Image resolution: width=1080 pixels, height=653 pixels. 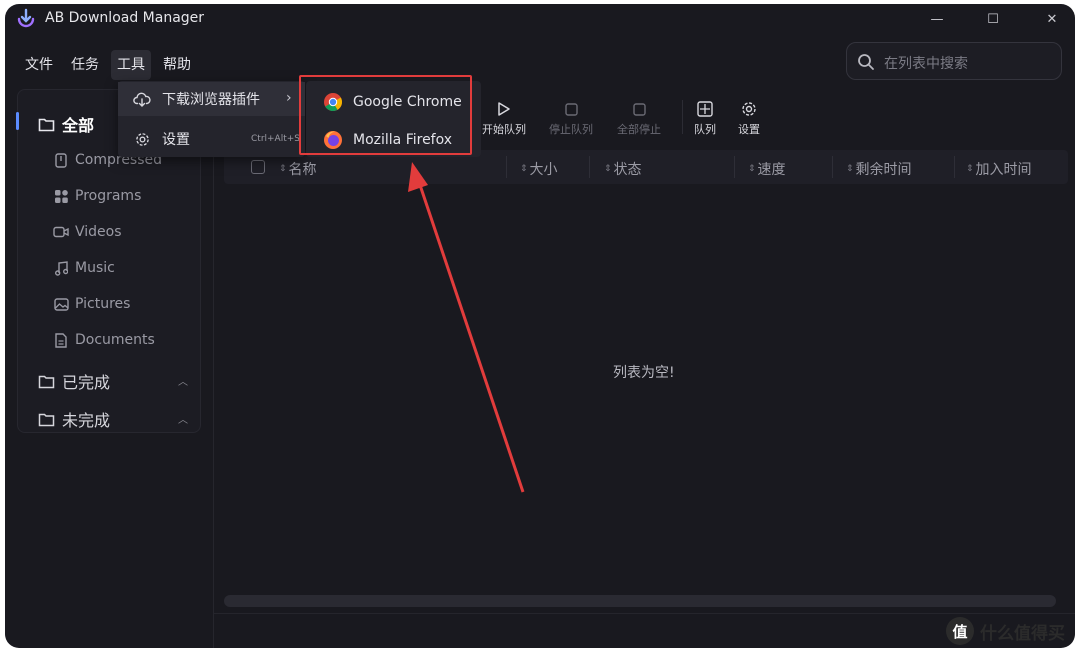 What do you see at coordinates (302, 170) in the screenshot?
I see `column-label: 名称` at bounding box center [302, 170].